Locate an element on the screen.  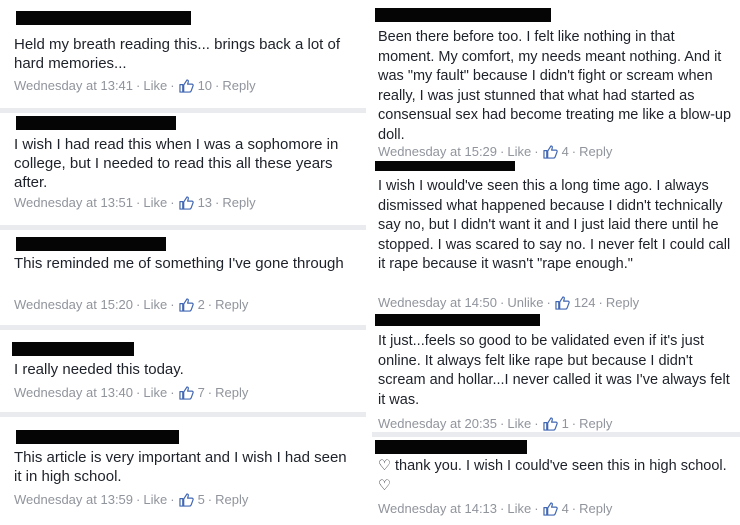
like-count: 7 is located at coordinates (201, 393).